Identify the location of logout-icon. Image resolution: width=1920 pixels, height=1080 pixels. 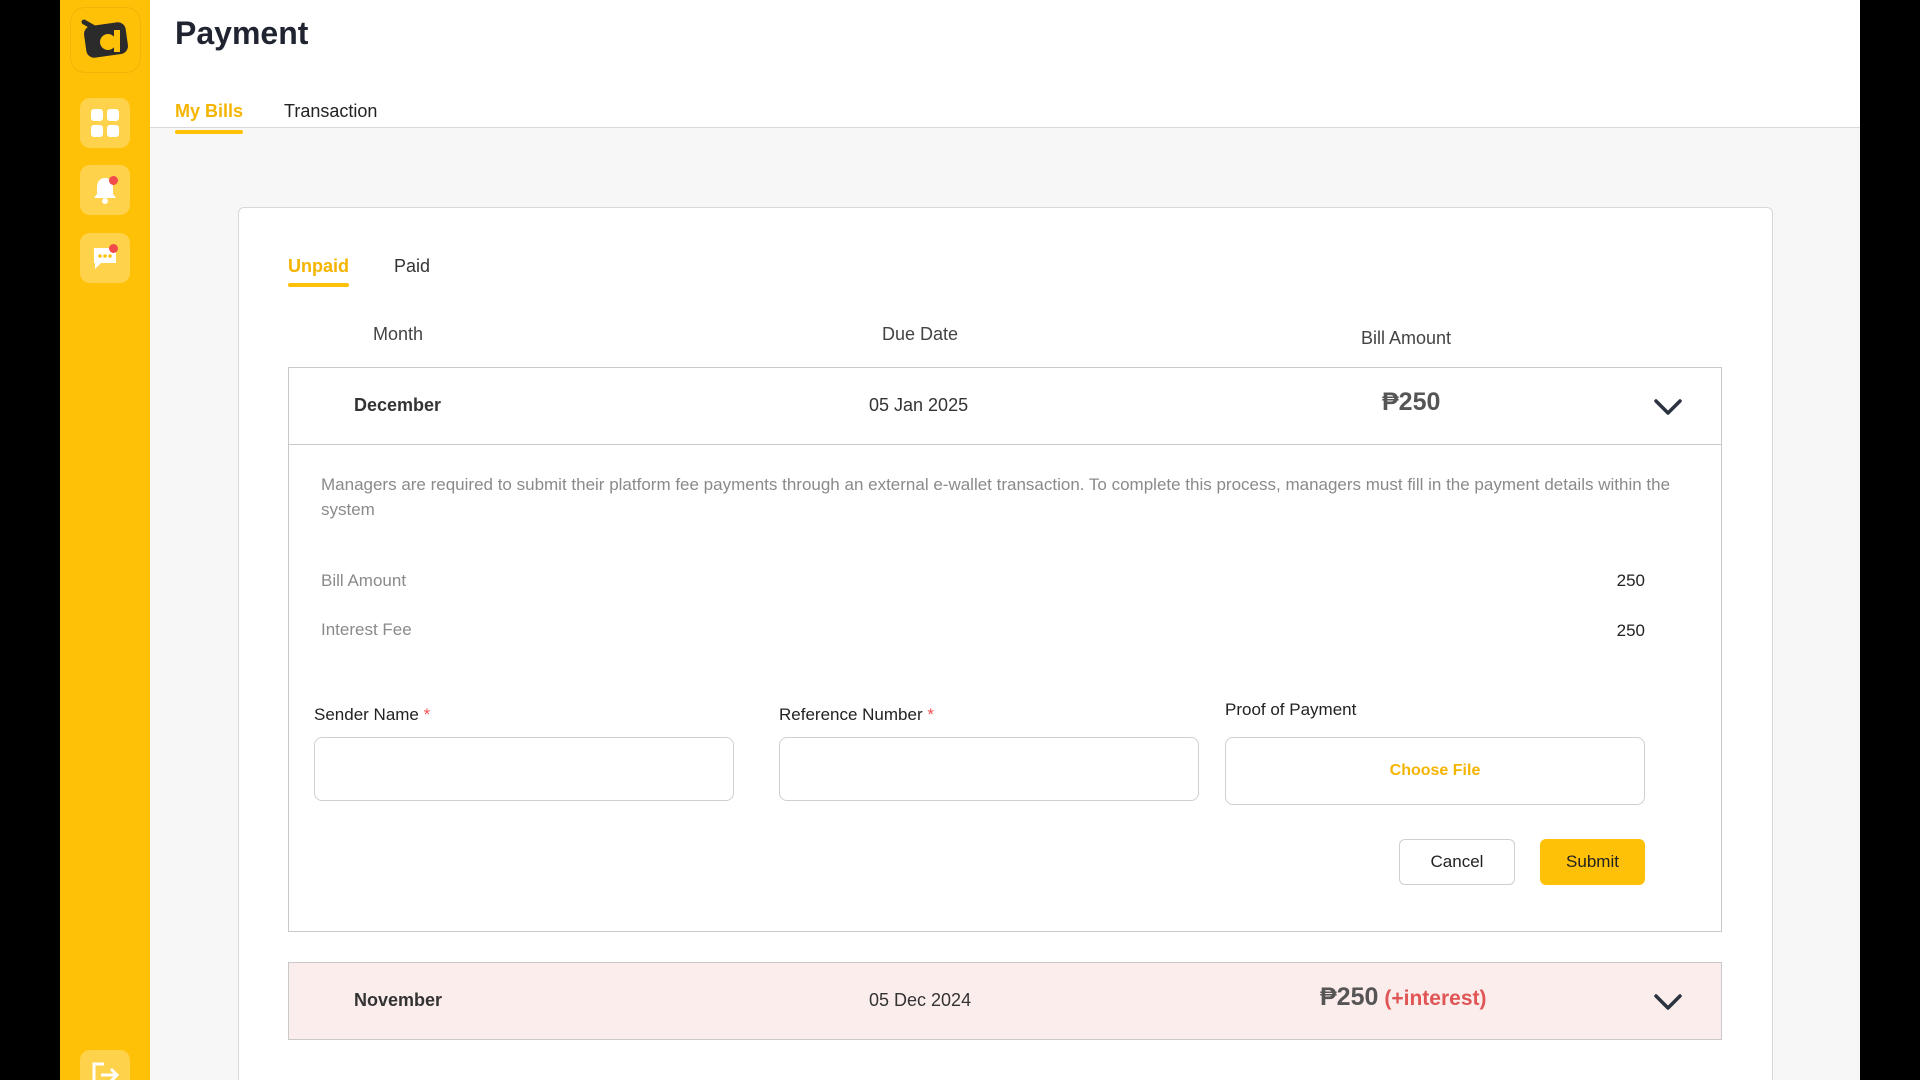
(106, 1071).